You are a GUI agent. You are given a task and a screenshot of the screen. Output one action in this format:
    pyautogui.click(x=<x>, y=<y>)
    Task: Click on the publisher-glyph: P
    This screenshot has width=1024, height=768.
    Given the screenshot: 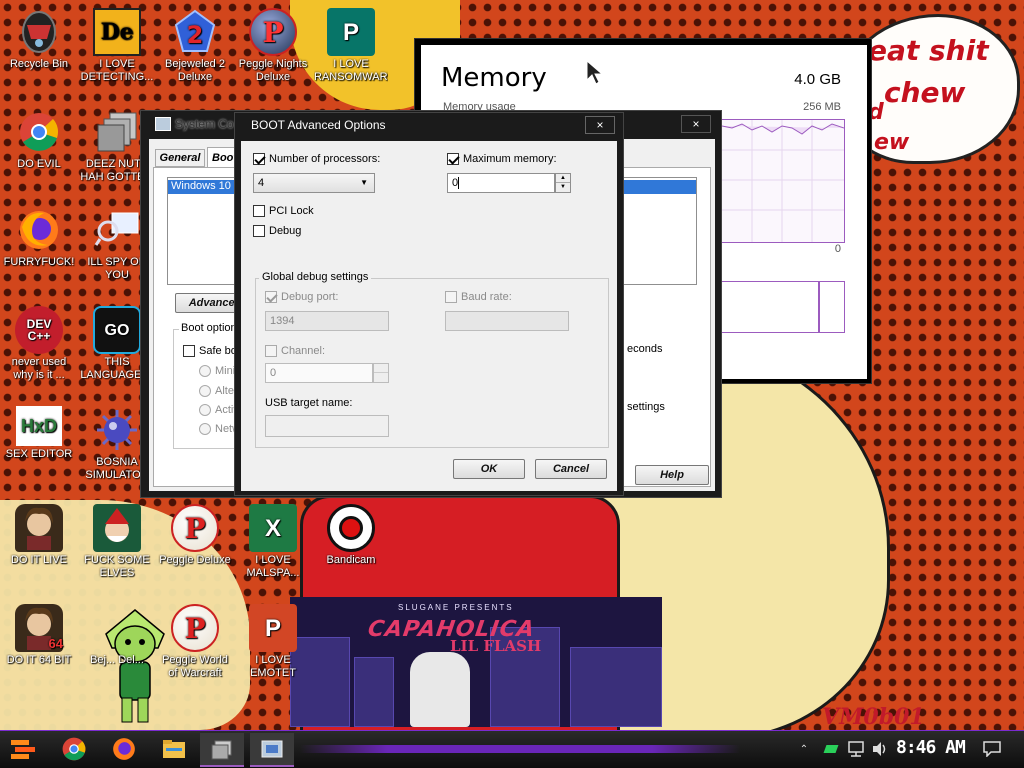 What is the action you would take?
    pyautogui.click(x=350, y=32)
    